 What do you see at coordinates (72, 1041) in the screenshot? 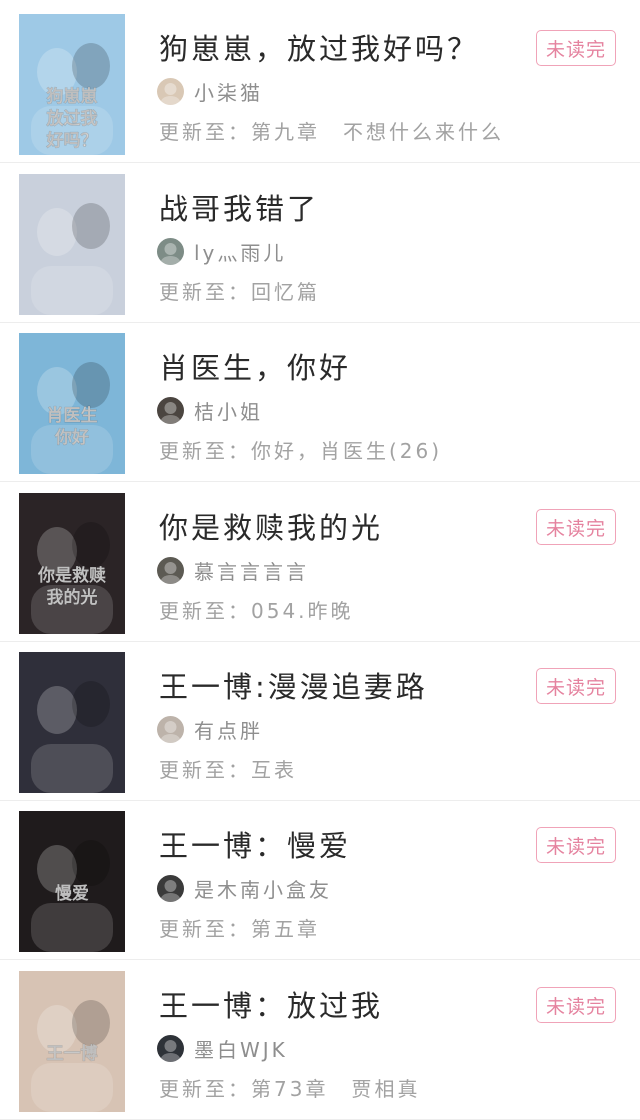
I see `book-cover-image: 王一博` at bounding box center [72, 1041].